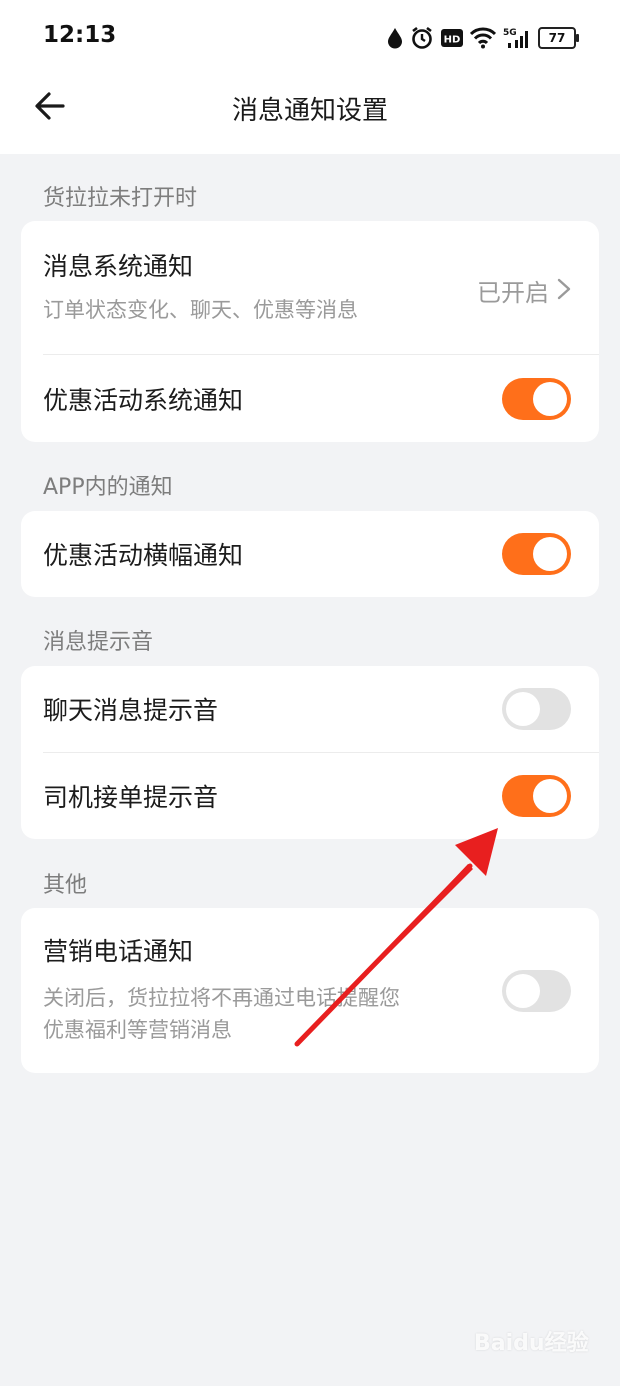 This screenshot has height=1386, width=620. What do you see at coordinates (137, 1030) in the screenshot?
I see `row-subtitle-line-2: 优惠福利等营销消息` at bounding box center [137, 1030].